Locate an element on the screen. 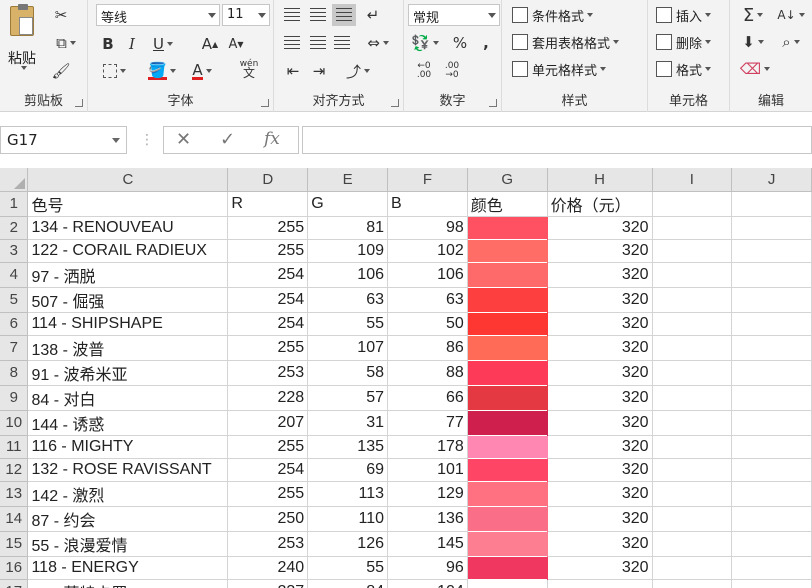 The height and width of the screenshot is (588, 812). clear-icon: ⌫ is located at coordinates (755, 69).